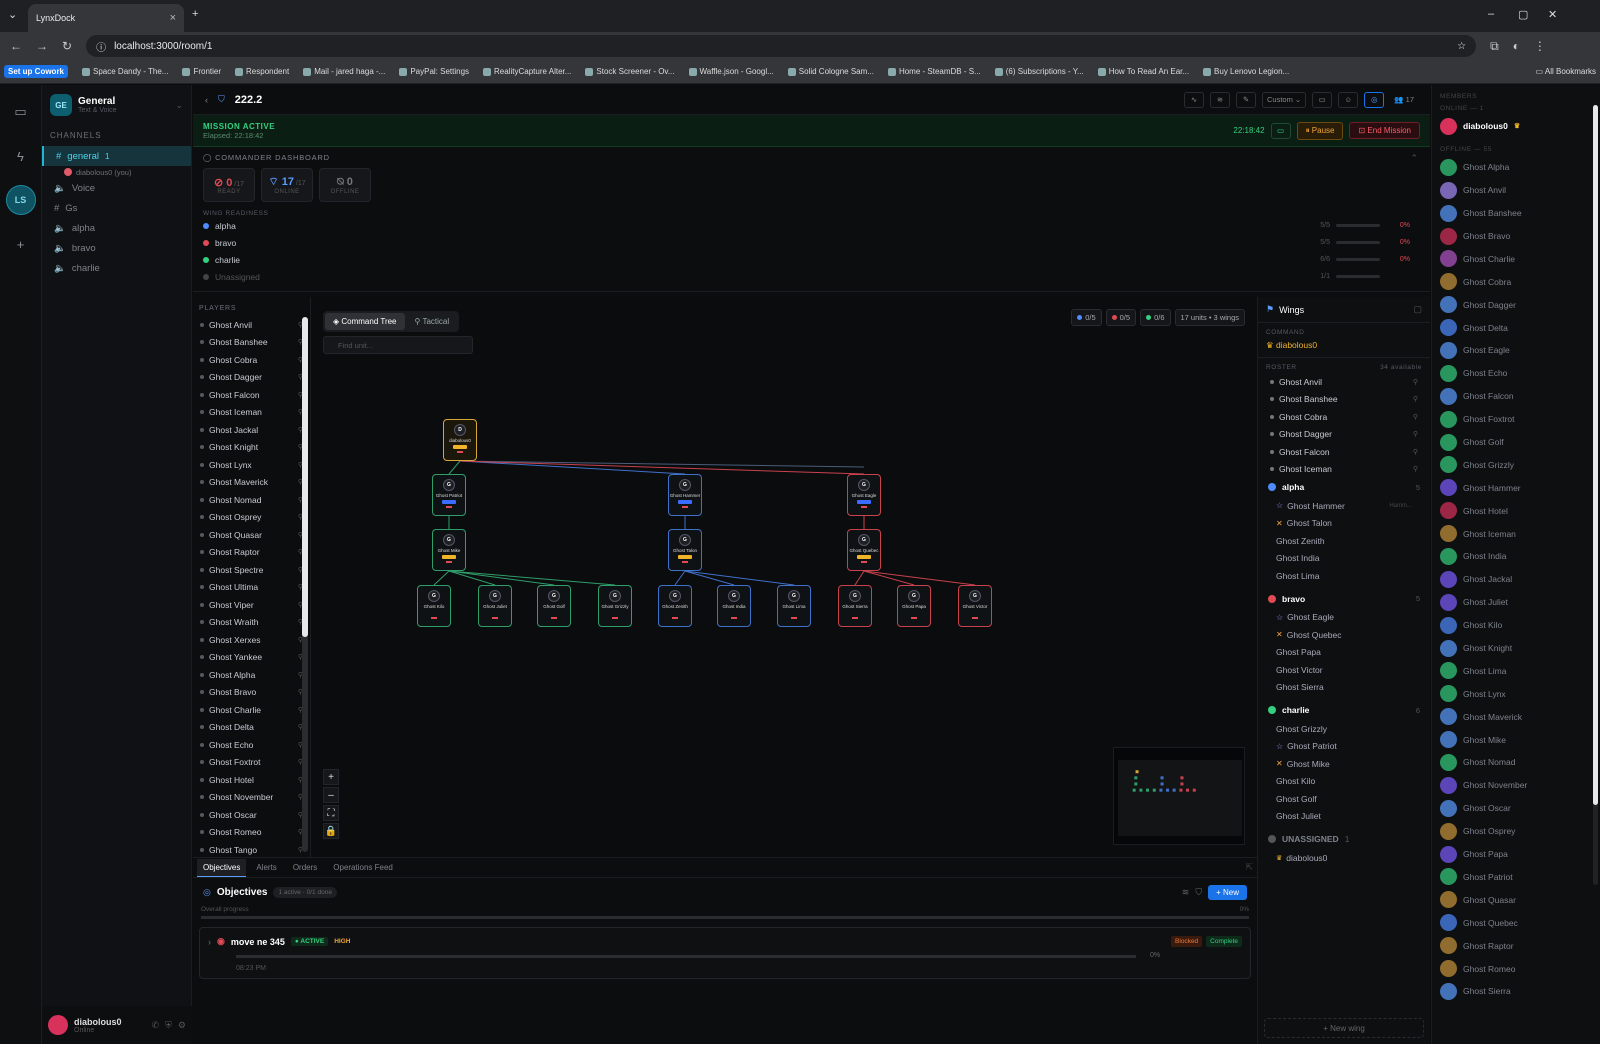  I want to click on wing-member: Ghost Victor, so click(1344, 670).